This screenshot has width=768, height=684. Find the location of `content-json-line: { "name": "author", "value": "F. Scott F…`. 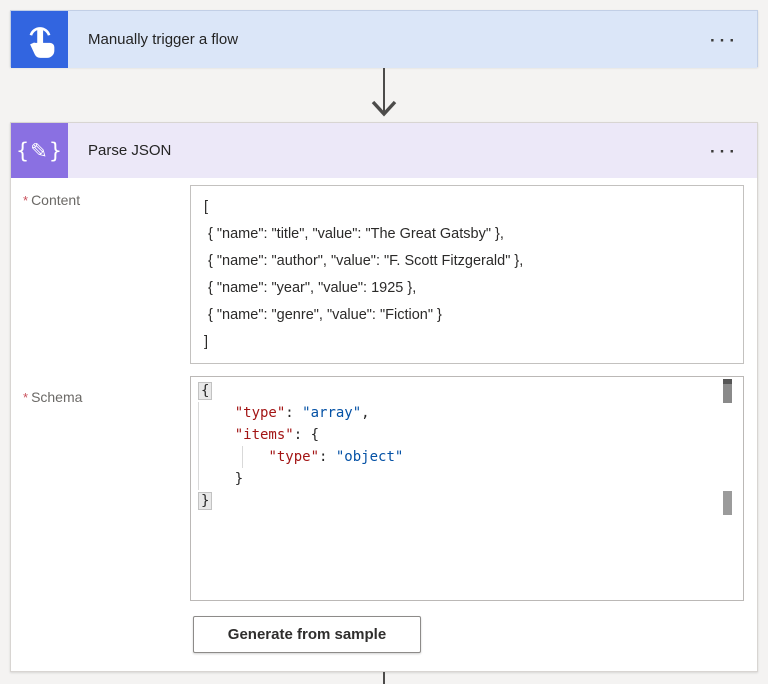

content-json-line: { "name": "author", "value": "F. Scott F… is located at coordinates (364, 261).